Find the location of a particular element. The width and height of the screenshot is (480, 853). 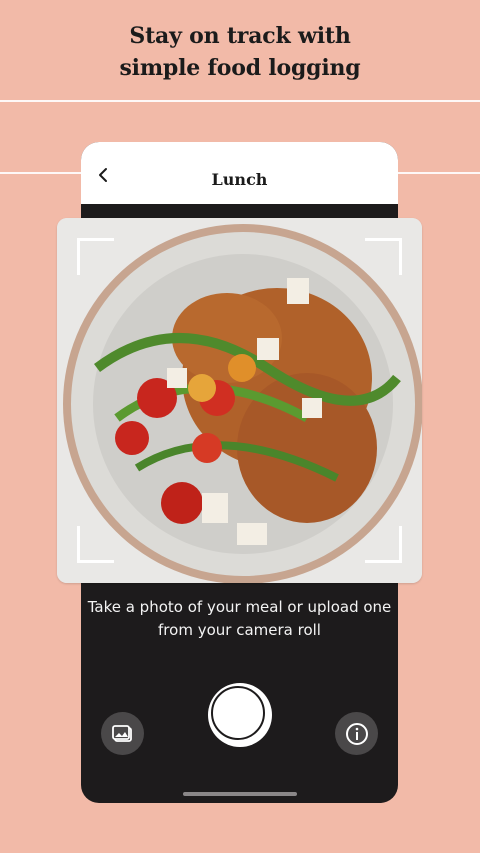

screen-header: Lunch is located at coordinates (239, 173).